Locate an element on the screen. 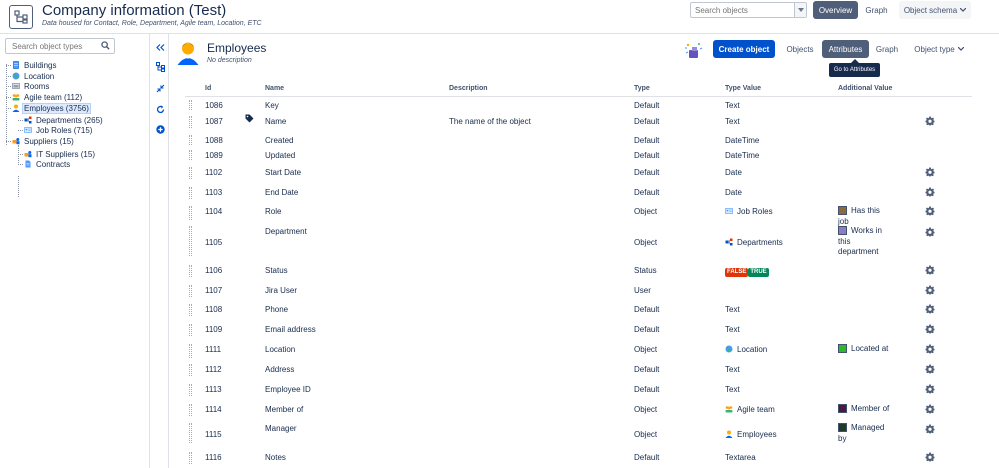 This screenshot has width=999, height=468. graph-button: Graph is located at coordinates (876, 10).